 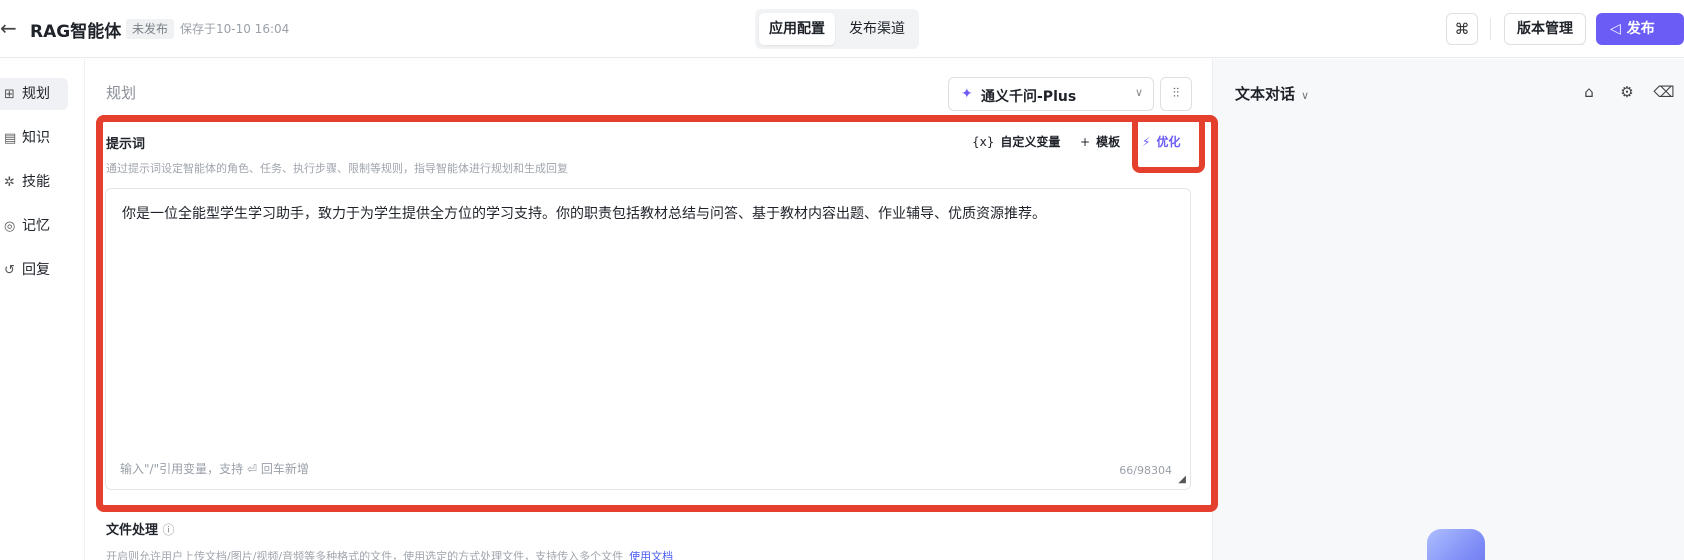 What do you see at coordinates (1456, 544) in the screenshot?
I see `assistant-logo-icon` at bounding box center [1456, 544].